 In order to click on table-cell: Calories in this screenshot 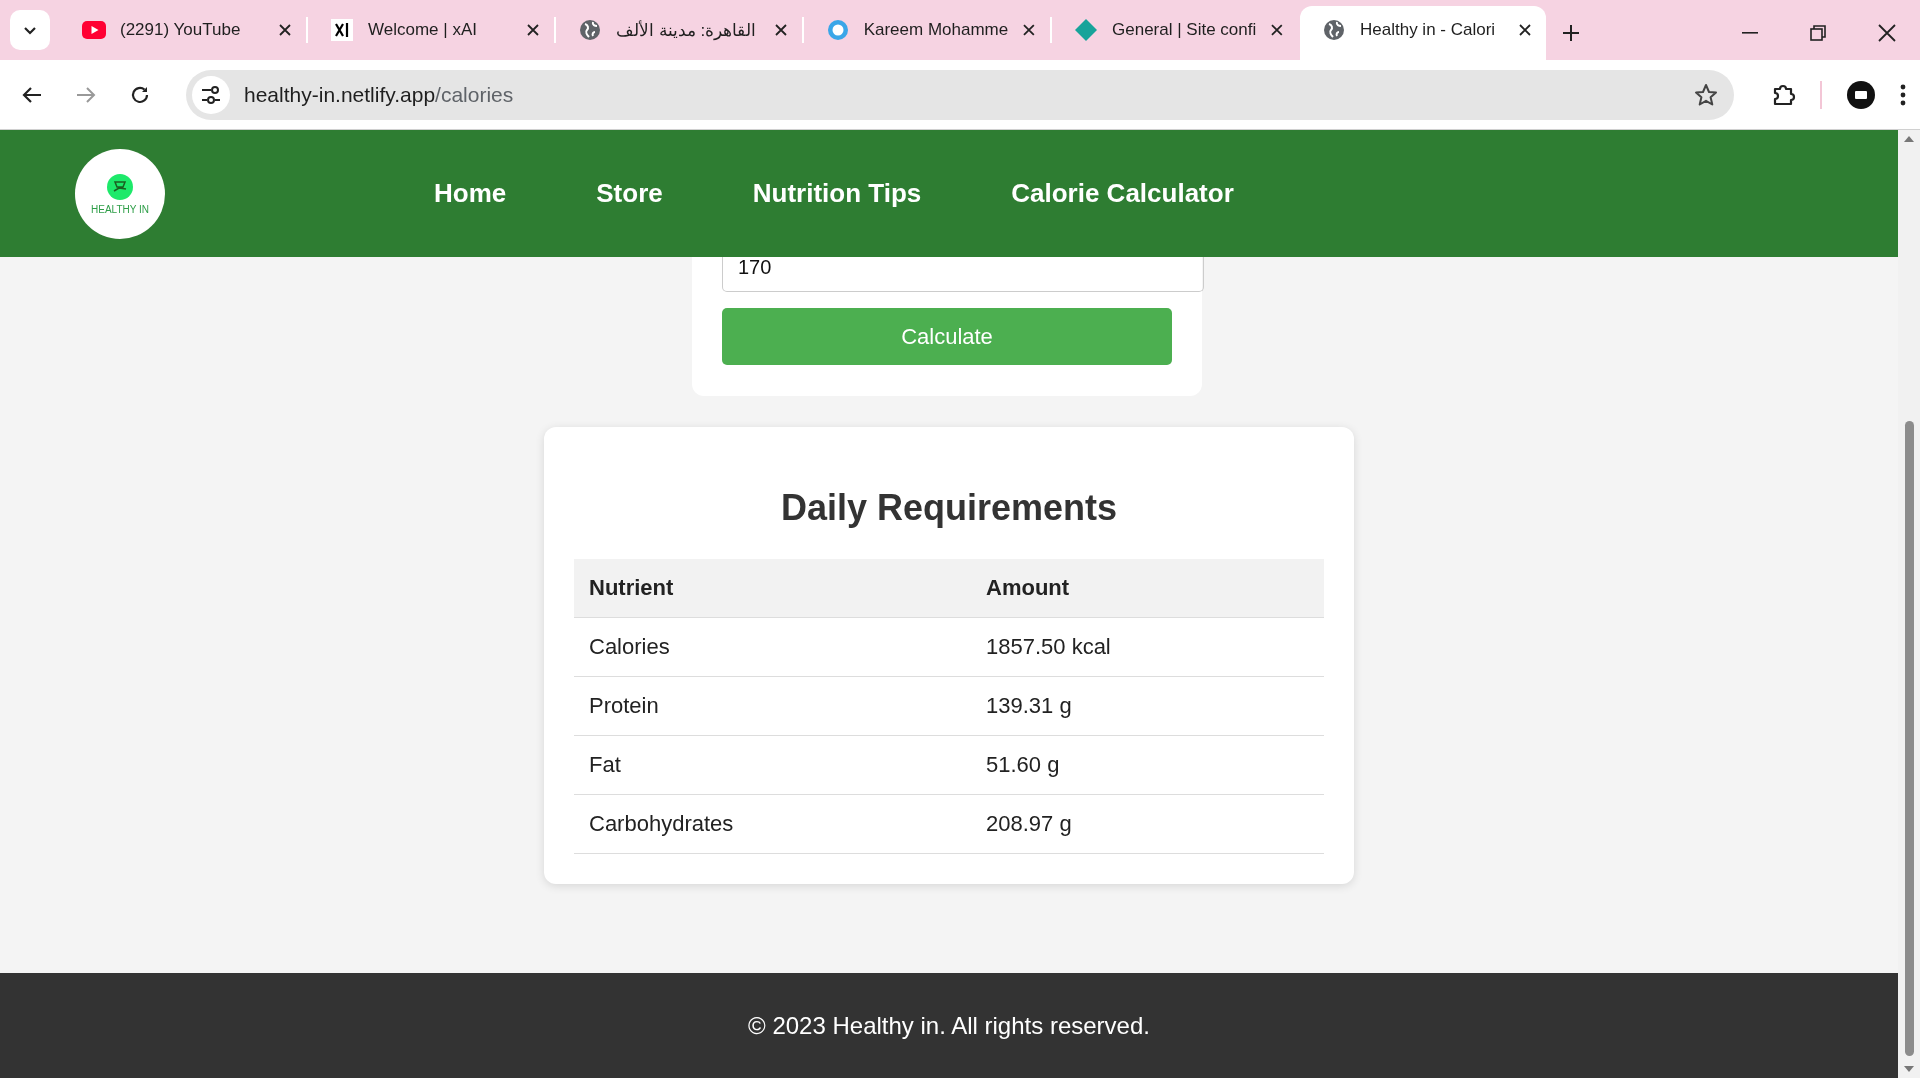, I will do `click(772, 647)`.